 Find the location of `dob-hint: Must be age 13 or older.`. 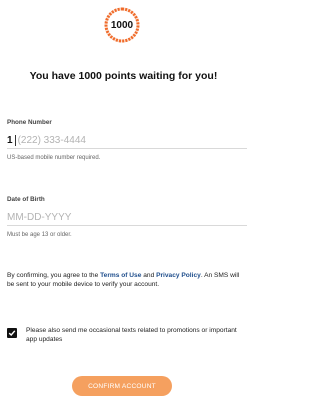

dob-hint: Must be age 13 or older. is located at coordinates (39, 235).